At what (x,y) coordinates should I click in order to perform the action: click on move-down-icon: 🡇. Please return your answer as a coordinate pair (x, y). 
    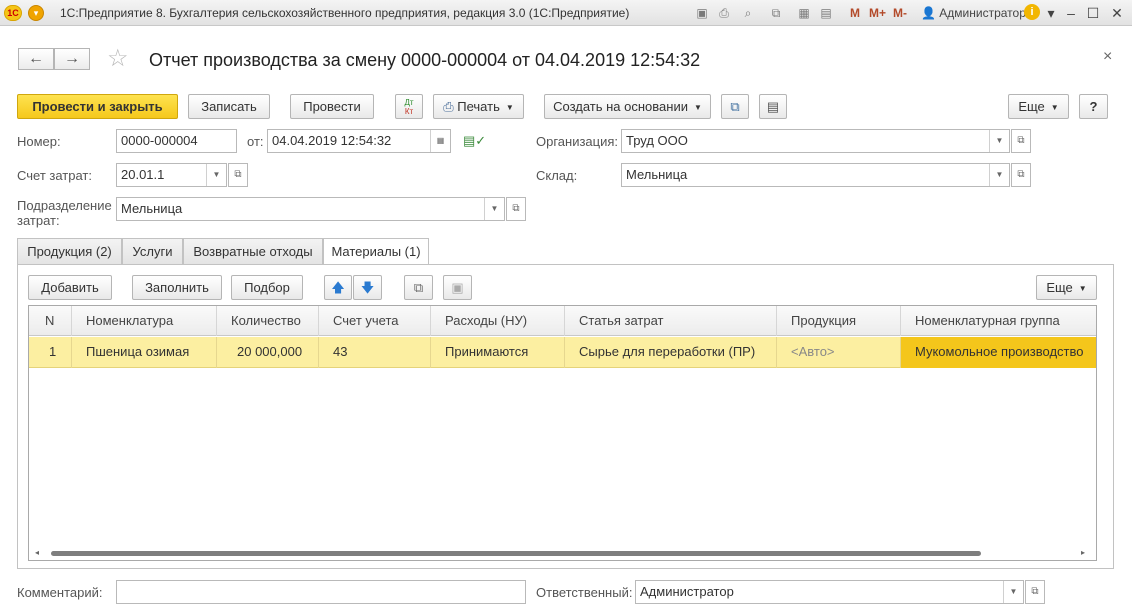
    Looking at the image, I should click on (367, 287).